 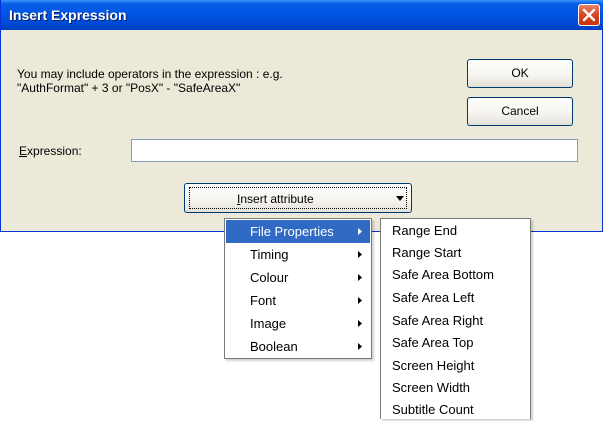 I want to click on menu-item-file-properties: File Properties, so click(x=298, y=231).